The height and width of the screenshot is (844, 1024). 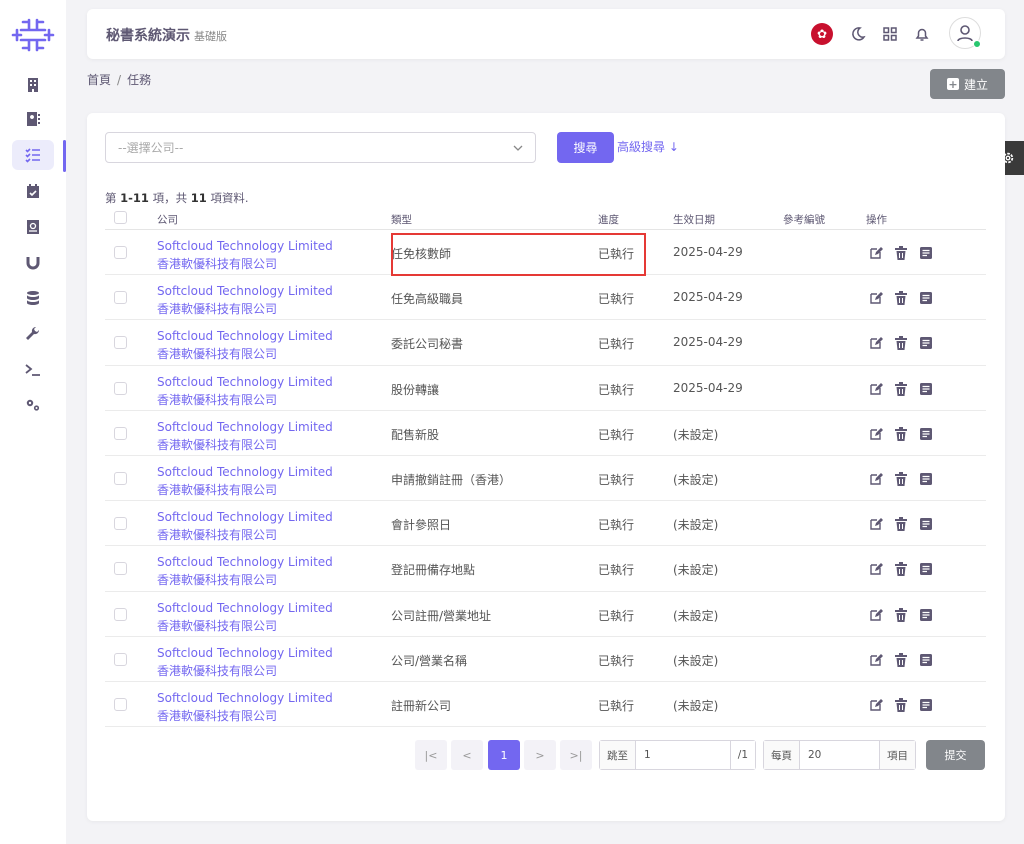 What do you see at coordinates (401, 219) in the screenshot?
I see `column-header-type: 類型` at bounding box center [401, 219].